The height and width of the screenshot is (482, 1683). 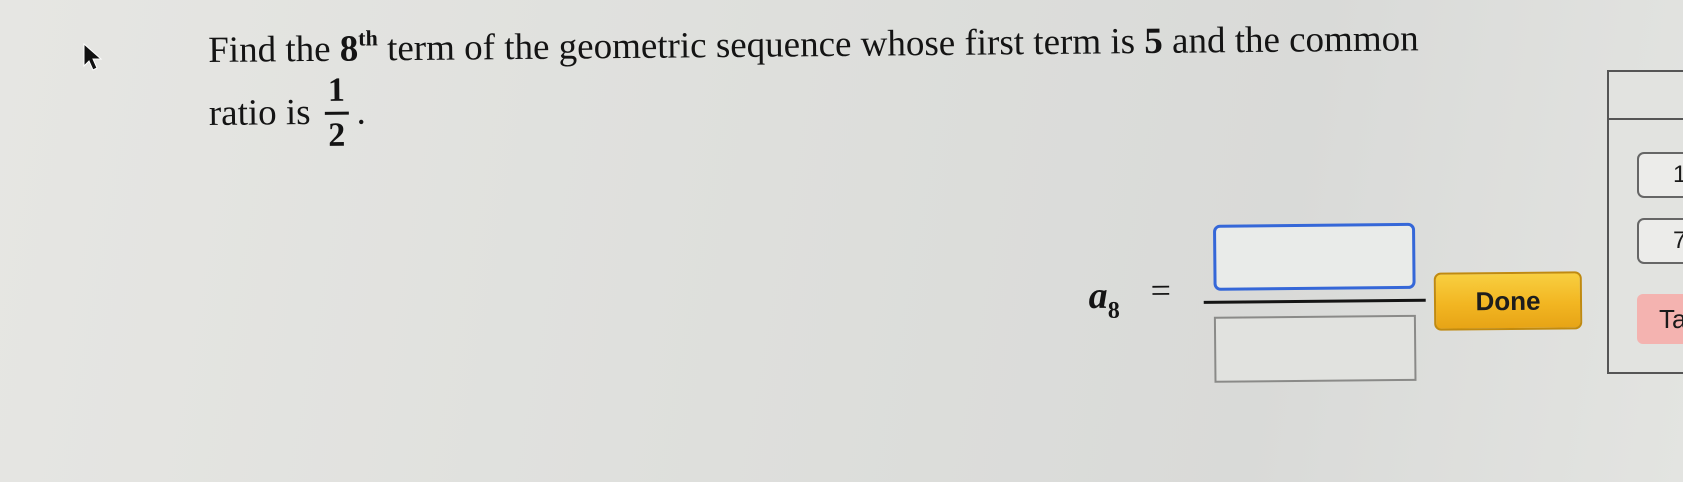 I want to click on tab-button: Ta, so click(x=1660, y=319).